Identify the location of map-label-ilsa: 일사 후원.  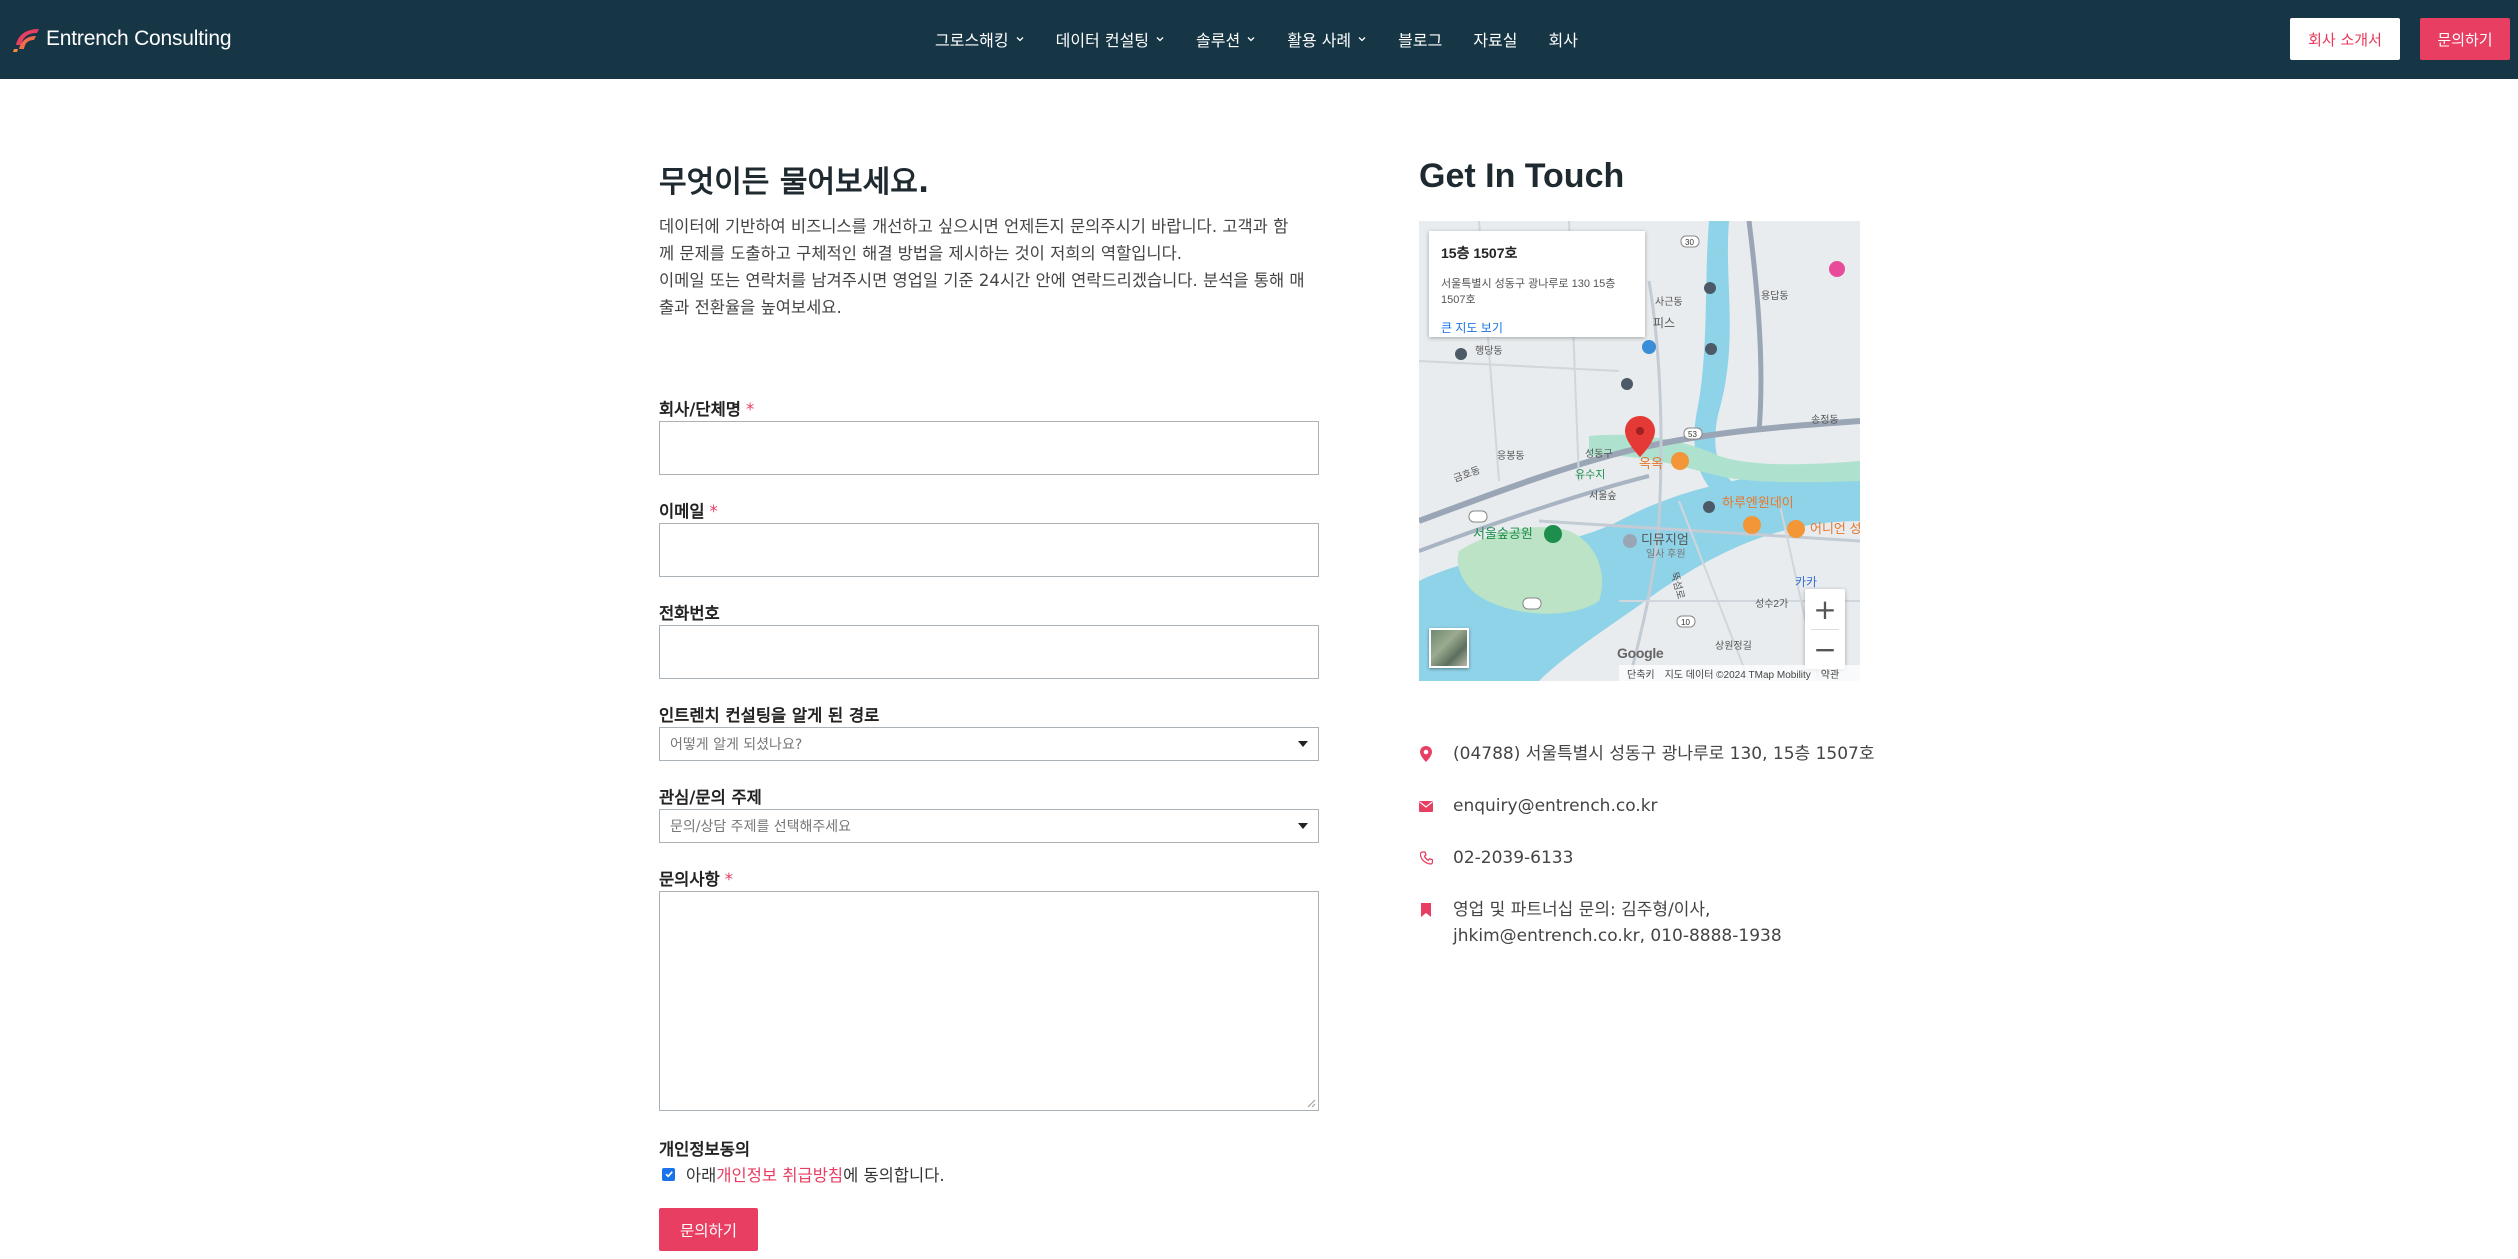
(1666, 554).